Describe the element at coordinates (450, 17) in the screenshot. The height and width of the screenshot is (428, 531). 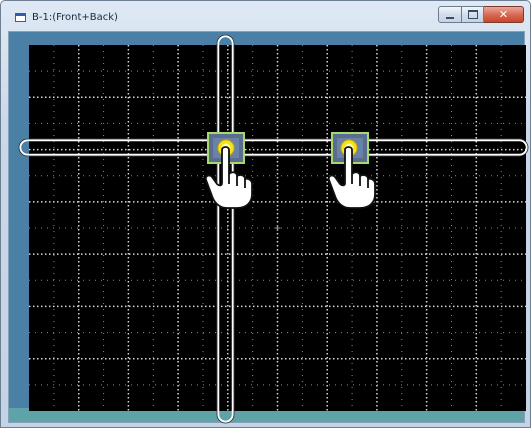
I see `minimize-icon` at that location.